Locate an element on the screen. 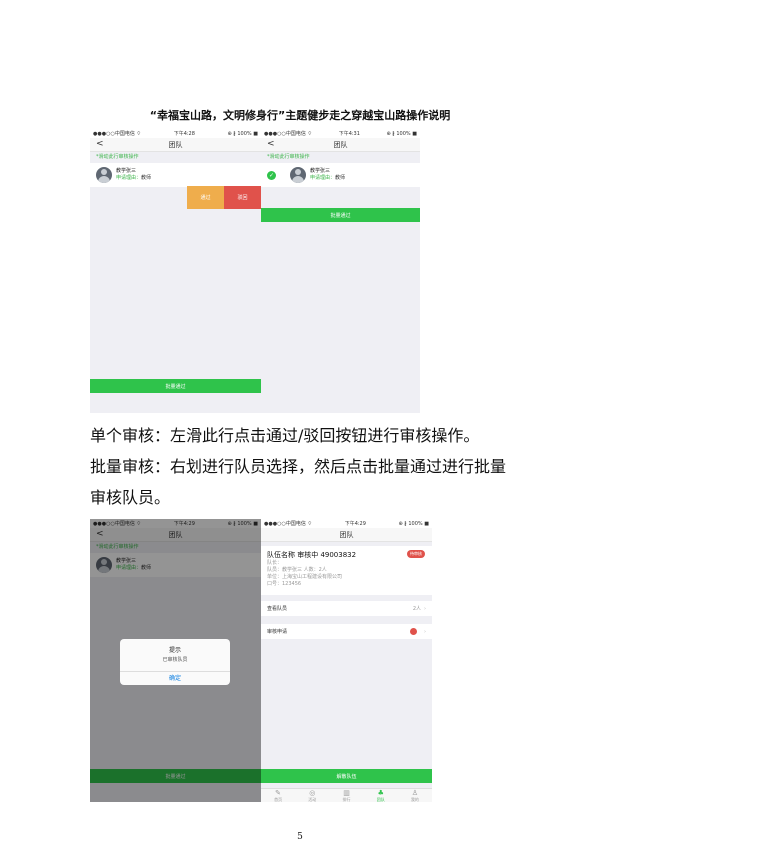 This screenshot has height=841, width=768. member-row-selected: ✓ 教学张三 申请理由：教师 is located at coordinates (340, 175).